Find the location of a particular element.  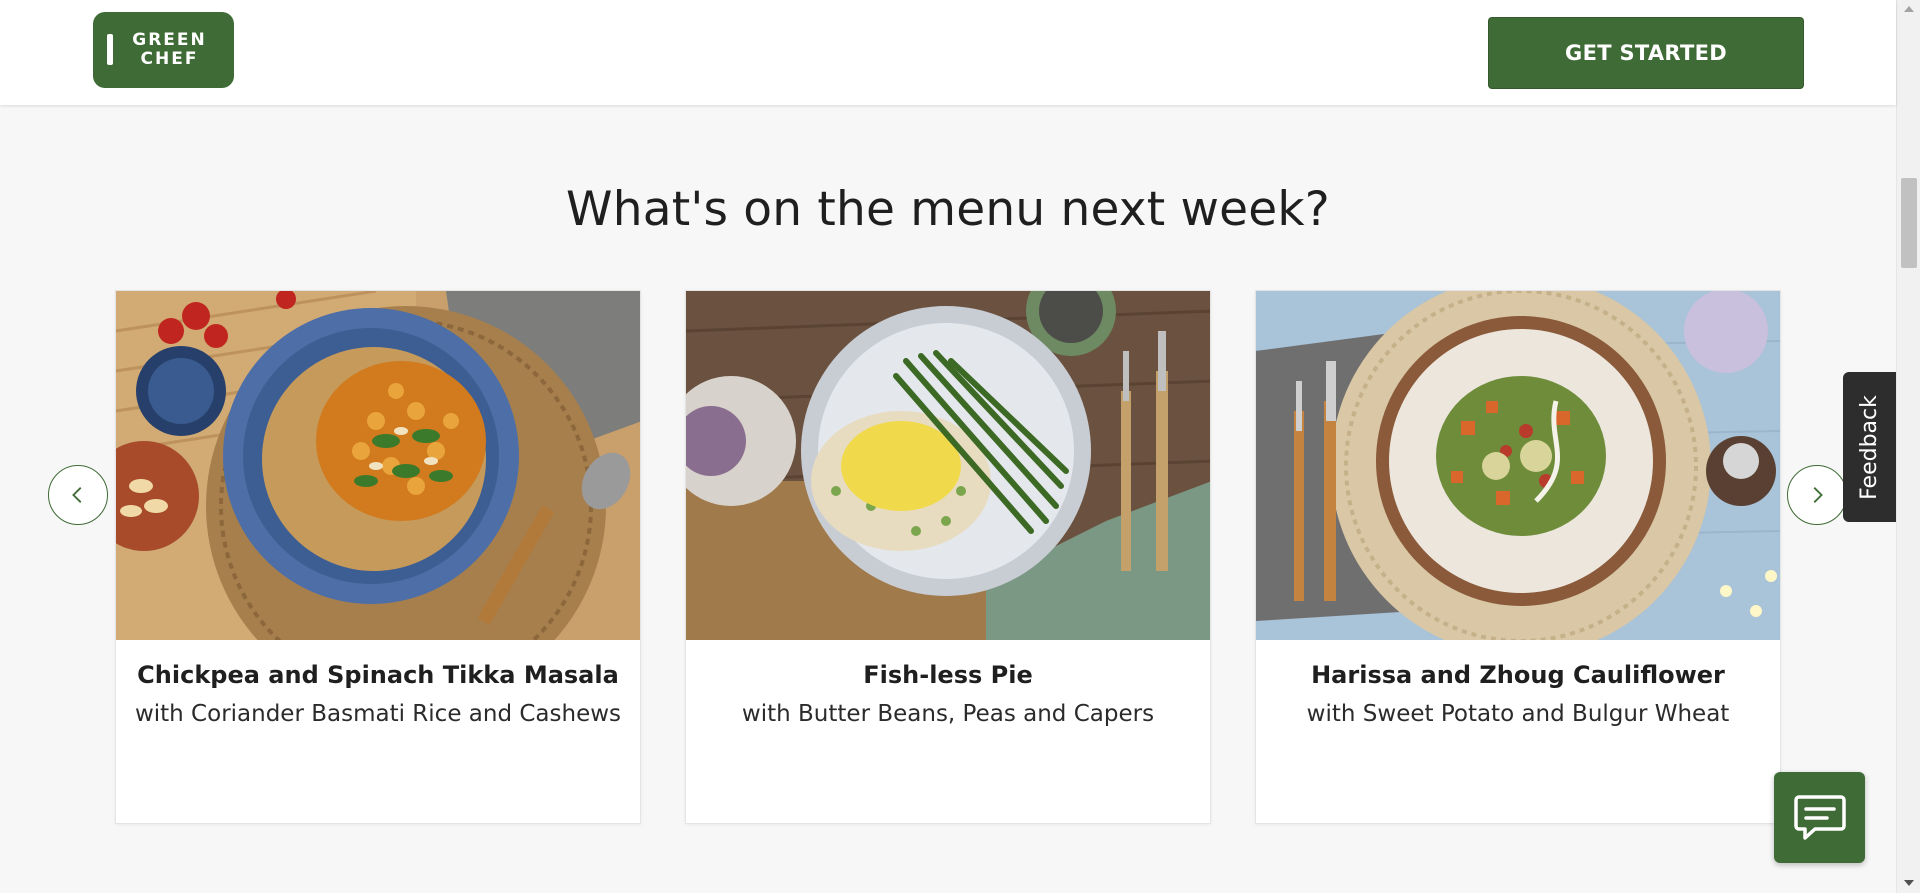

chat-button is located at coordinates (1819, 817).